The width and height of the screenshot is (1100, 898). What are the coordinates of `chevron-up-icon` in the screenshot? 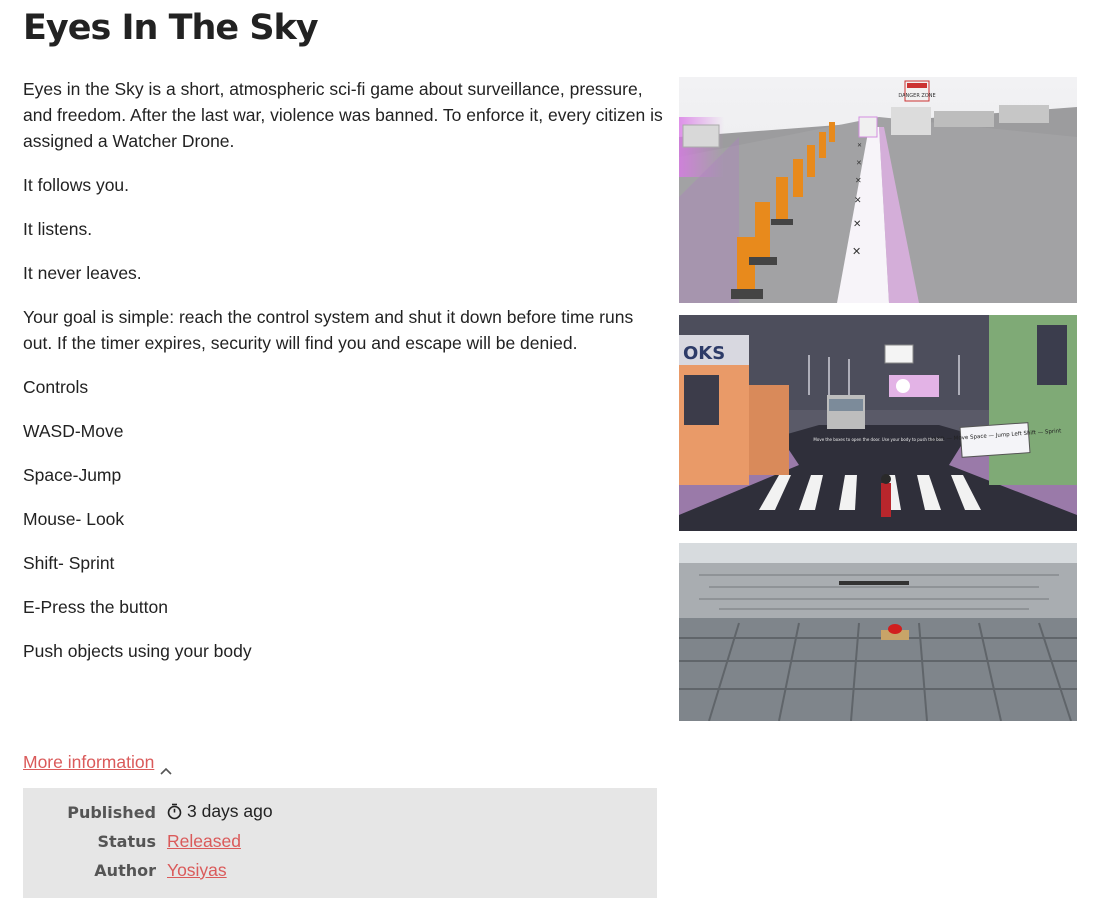 It's located at (166, 767).